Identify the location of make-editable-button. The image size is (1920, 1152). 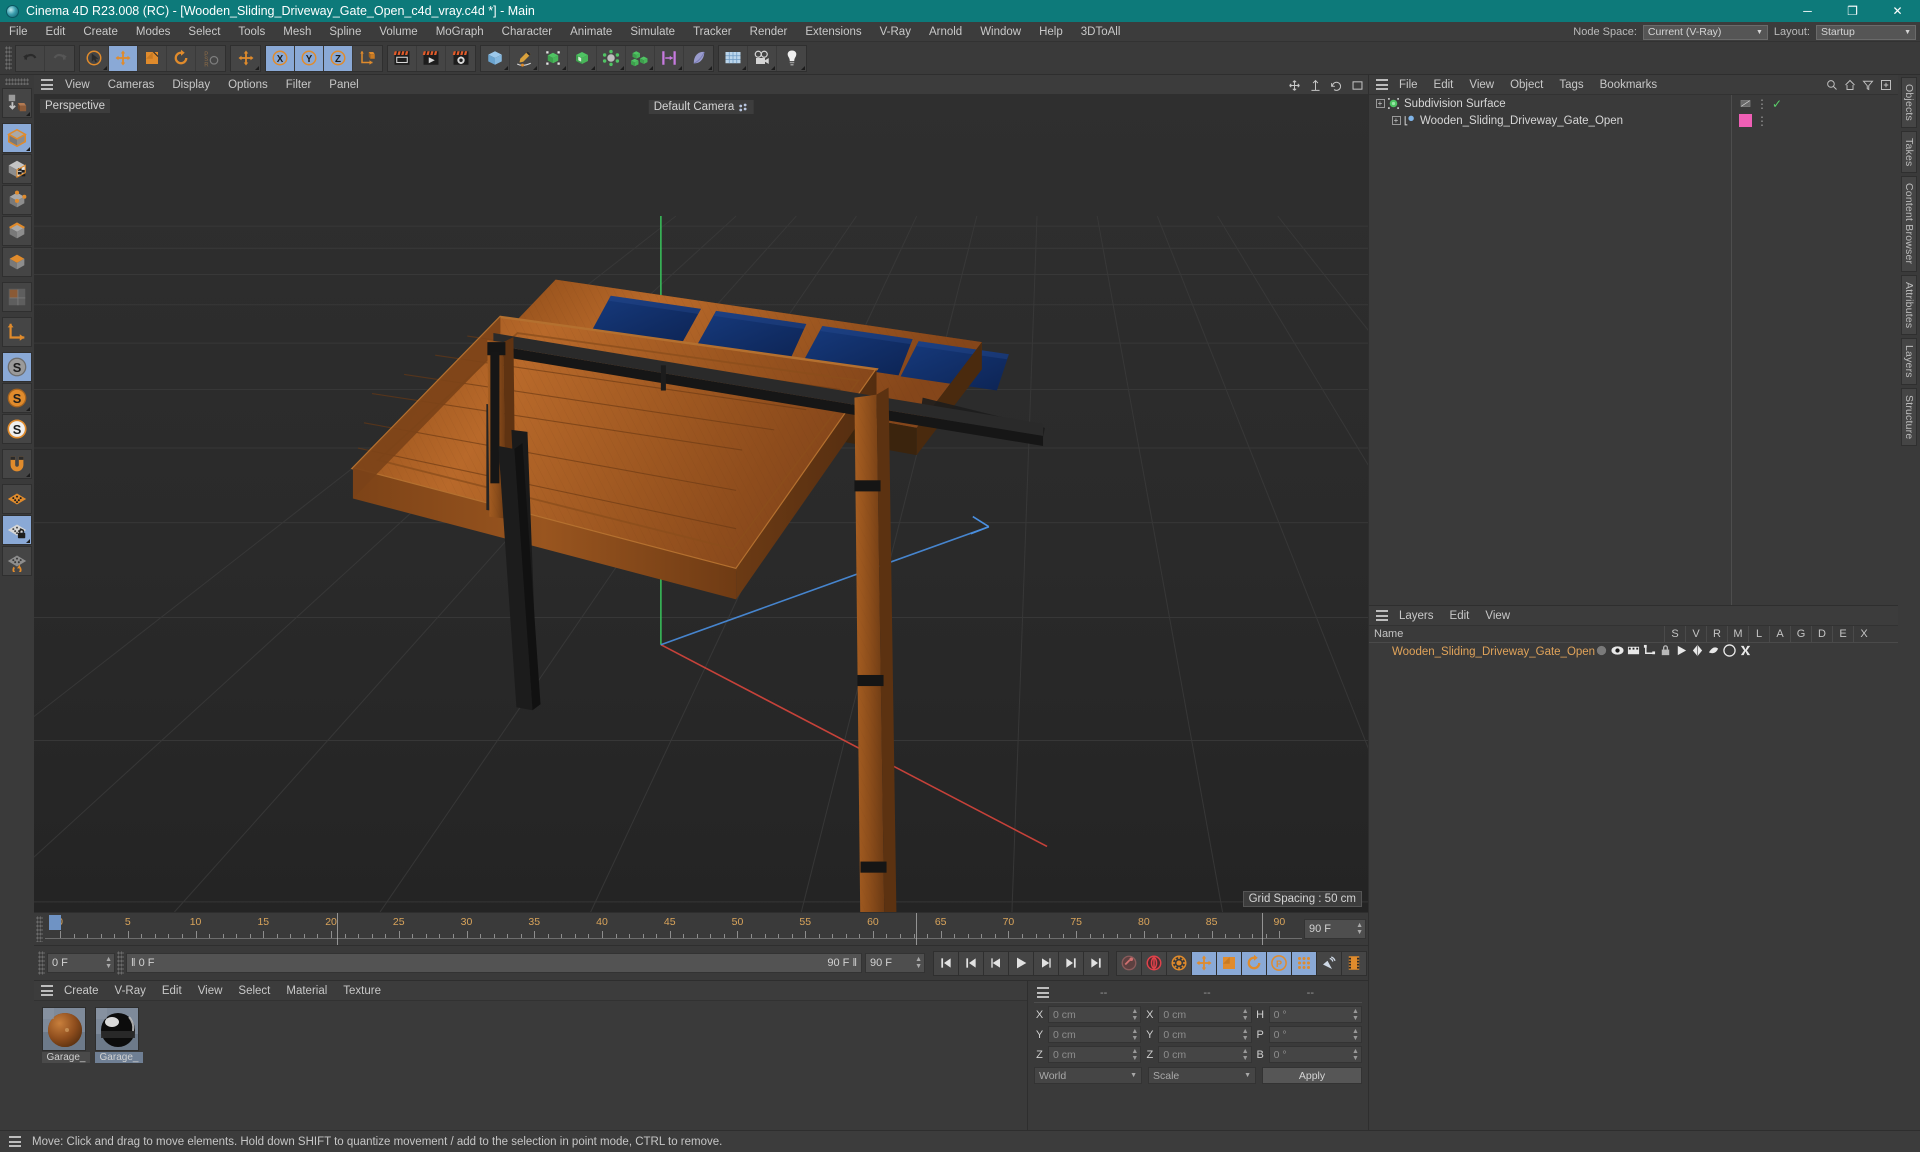
(17, 103).